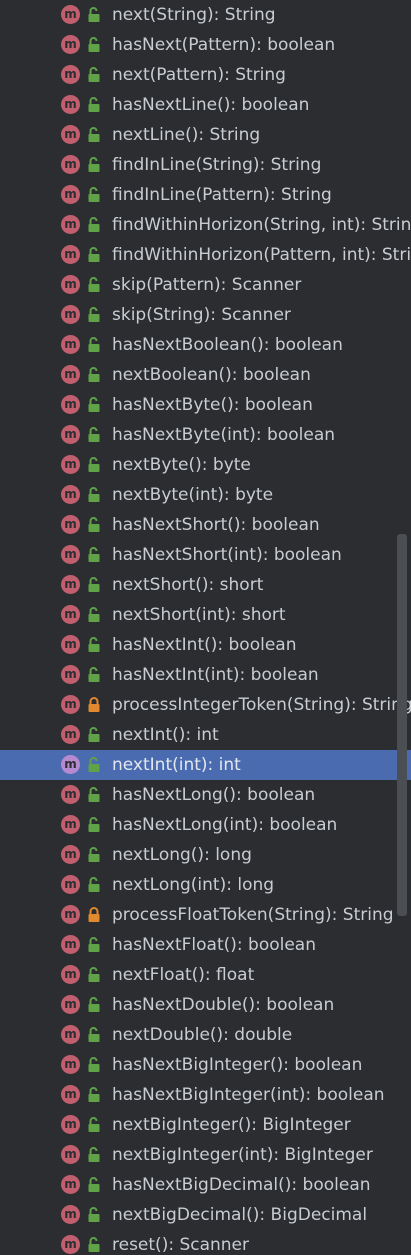 This screenshot has height=1255, width=411. I want to click on member-signature: findInLine(String): String, so click(217, 165).